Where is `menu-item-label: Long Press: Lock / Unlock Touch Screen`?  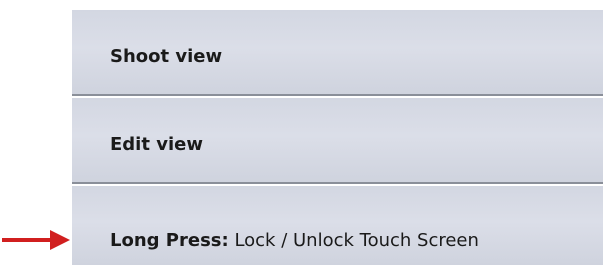
menu-item-label: Long Press: Lock / Unlock Touch Screen is located at coordinates (294, 240).